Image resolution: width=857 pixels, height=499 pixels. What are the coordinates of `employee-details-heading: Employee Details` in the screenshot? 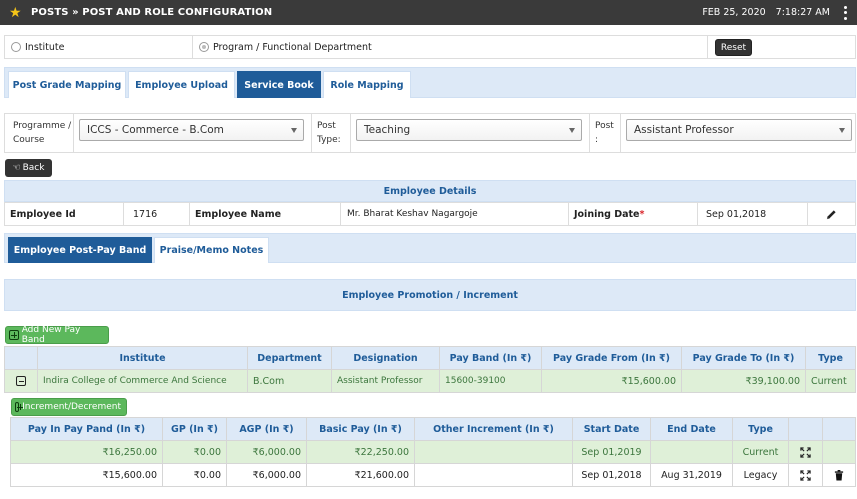 It's located at (430, 191).